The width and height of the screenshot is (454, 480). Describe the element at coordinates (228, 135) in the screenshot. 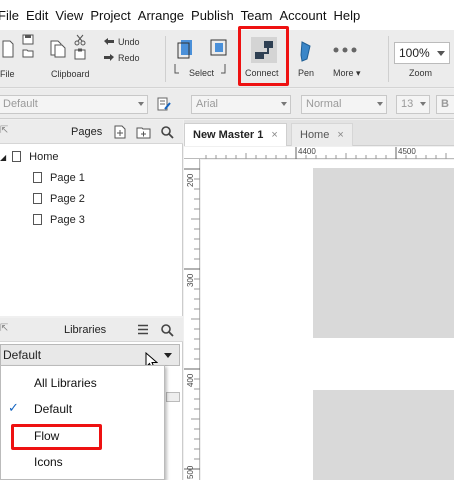

I see `tab-label: New Master 1` at that location.